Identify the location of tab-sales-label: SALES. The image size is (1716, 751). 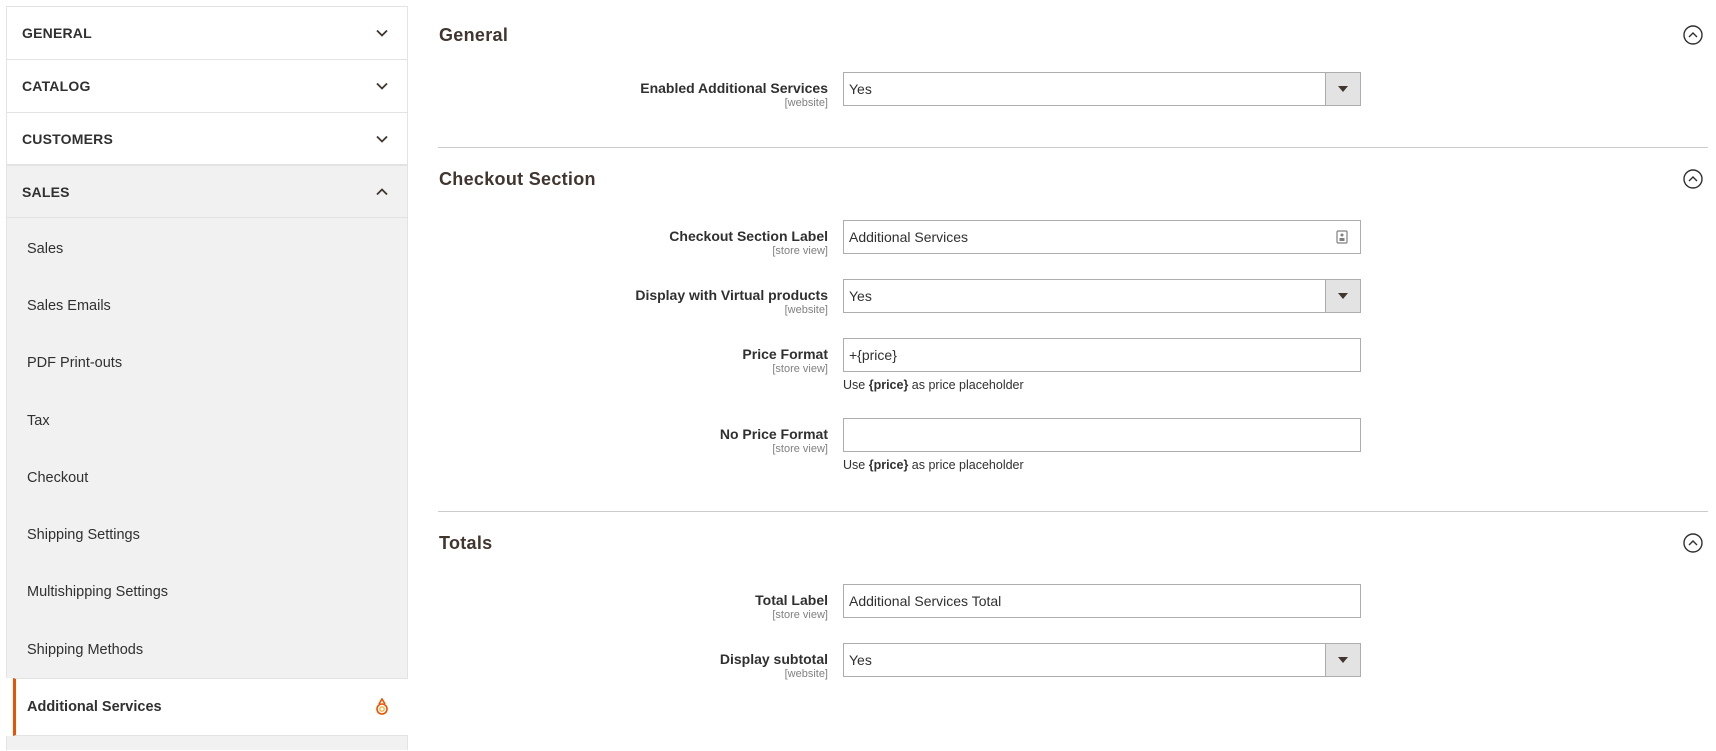
(46, 191).